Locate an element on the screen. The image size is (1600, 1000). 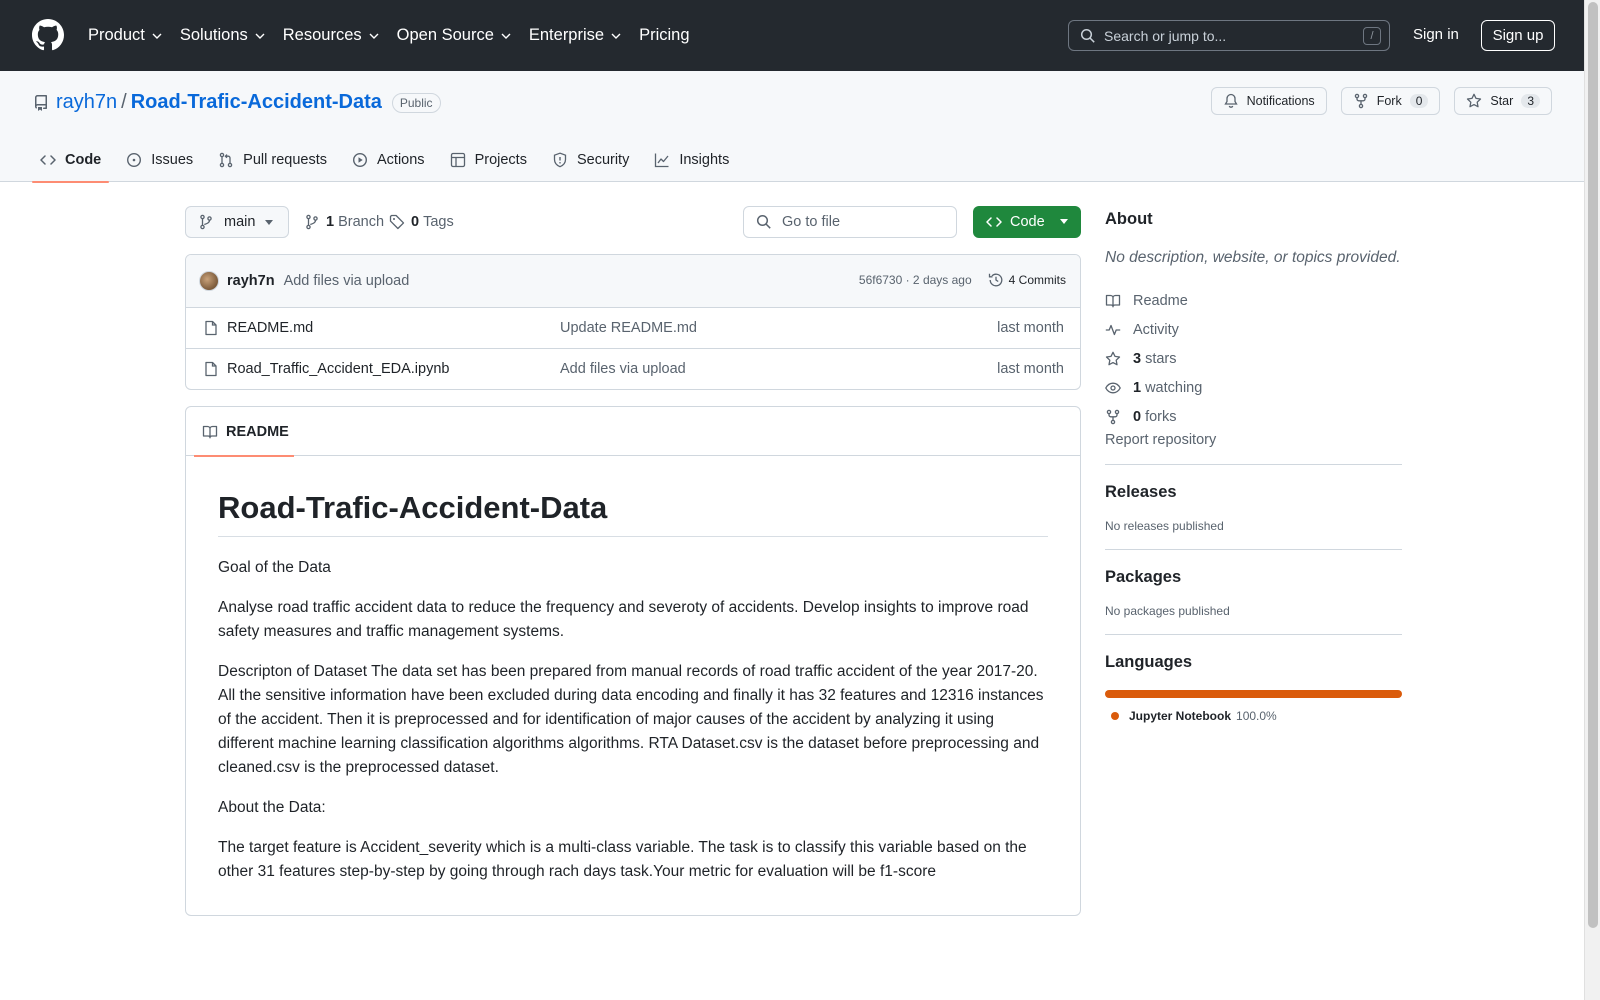
scrollbar-thumb is located at coordinates (1593, 465).